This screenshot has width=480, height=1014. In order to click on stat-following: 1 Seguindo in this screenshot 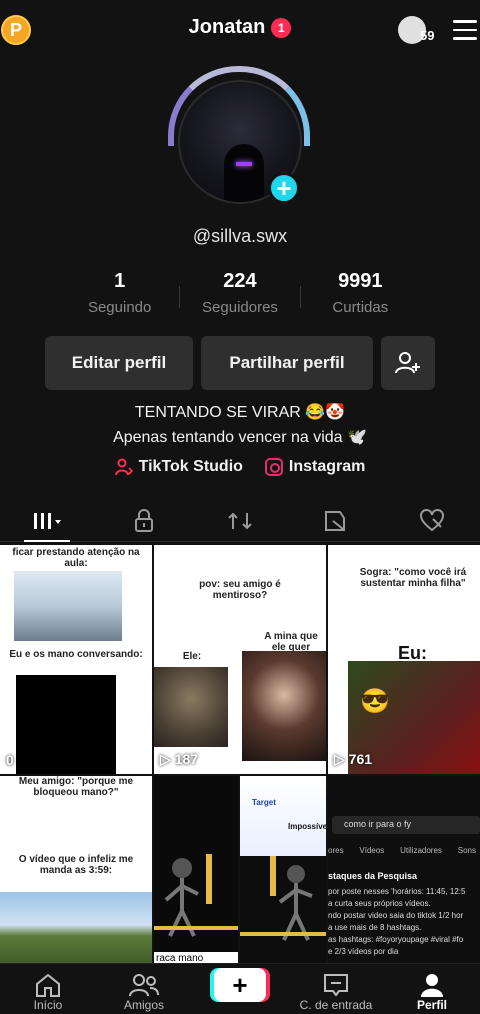, I will do `click(119, 298)`.